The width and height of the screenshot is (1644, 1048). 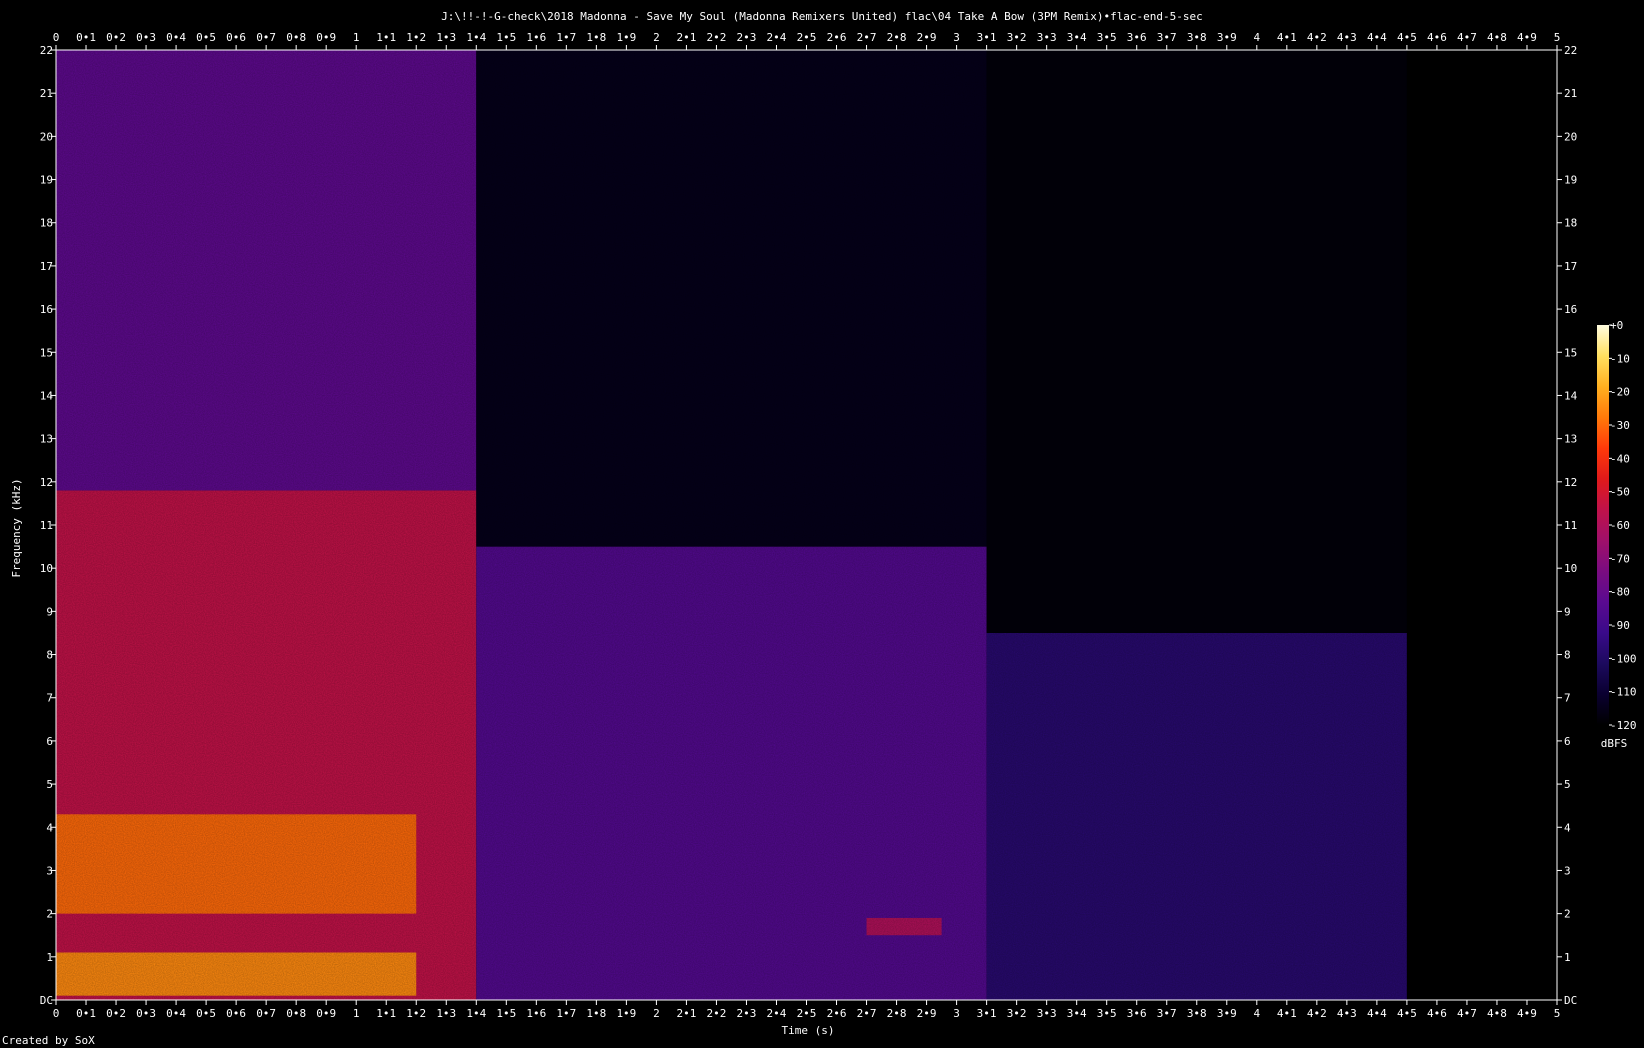 I want to click on x-tick-top-label: 2•1, so click(x=686, y=37).